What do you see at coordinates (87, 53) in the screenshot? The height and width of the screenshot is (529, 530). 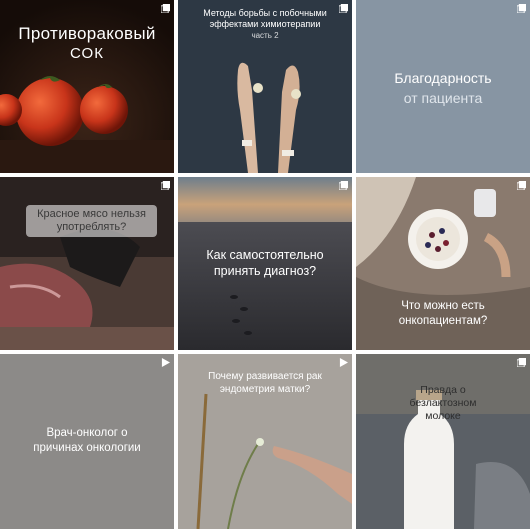 I see `tile-subtitle: СОК` at bounding box center [87, 53].